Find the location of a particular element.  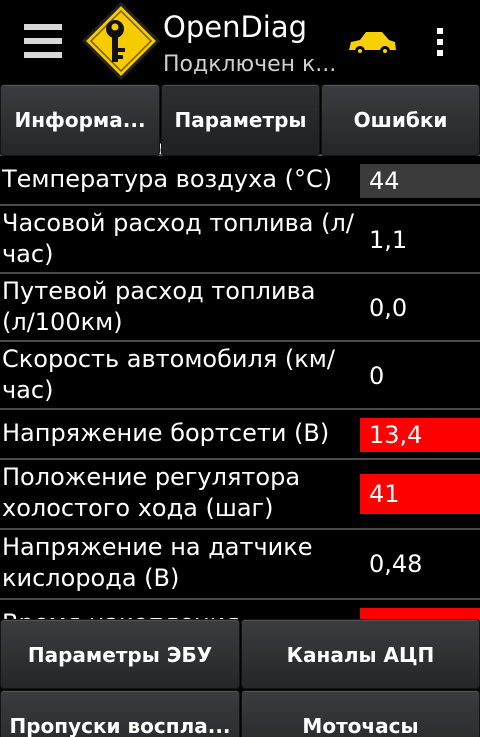

parameter-value: 0,0 is located at coordinates (388, 308).